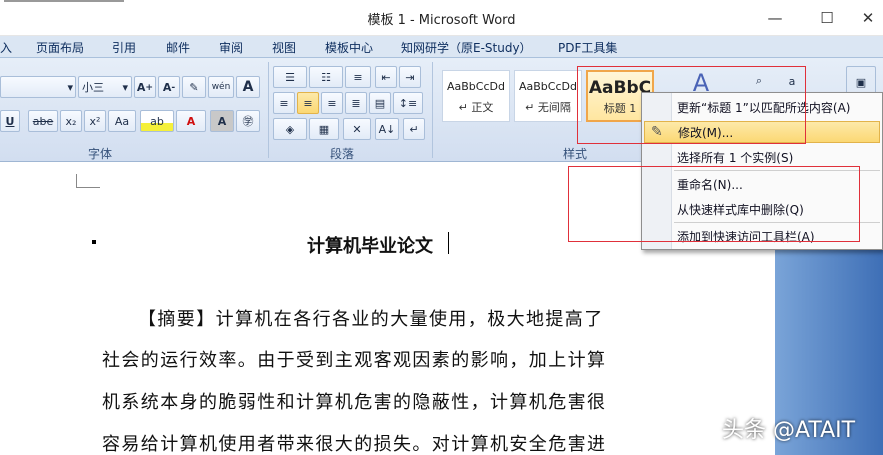  I want to click on document-line: 机系统本身的脆弱性和计算机危害的隐蔽性，计算机危害很, so click(354, 401).